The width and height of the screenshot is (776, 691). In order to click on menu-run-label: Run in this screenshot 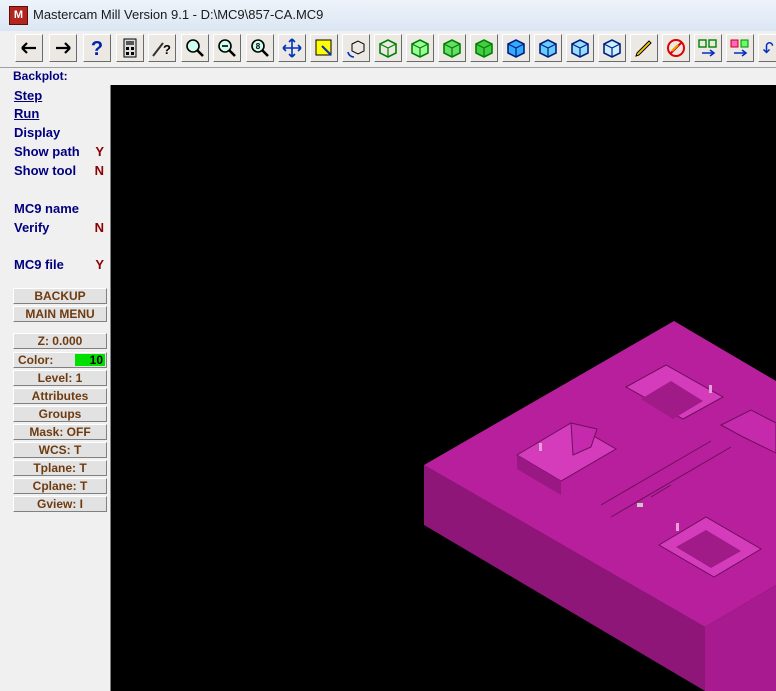, I will do `click(27, 113)`.